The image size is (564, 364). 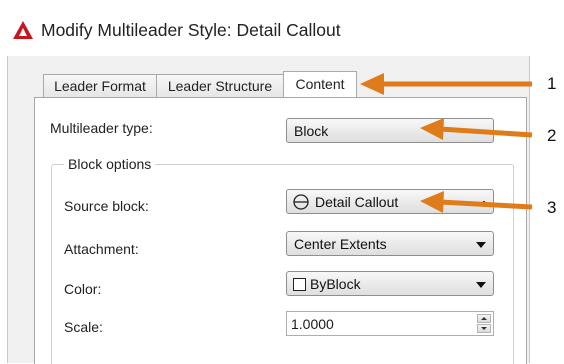 What do you see at coordinates (552, 83) in the screenshot?
I see `callout-number-1: 1` at bounding box center [552, 83].